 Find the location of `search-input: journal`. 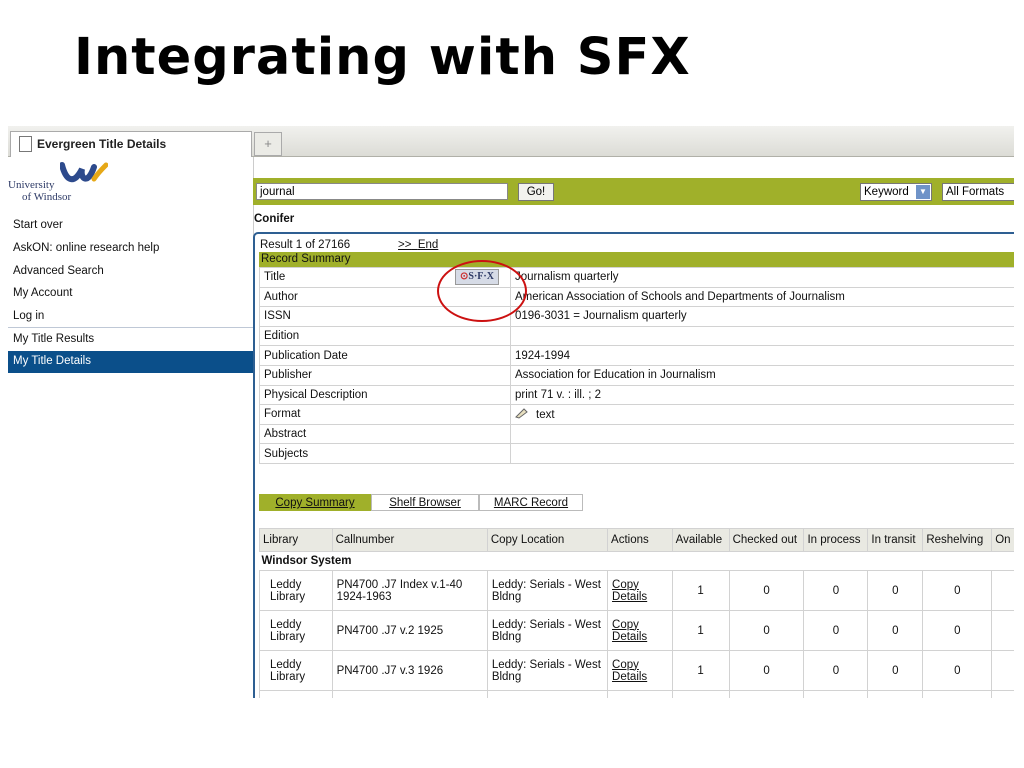

search-input: journal is located at coordinates (382, 191).